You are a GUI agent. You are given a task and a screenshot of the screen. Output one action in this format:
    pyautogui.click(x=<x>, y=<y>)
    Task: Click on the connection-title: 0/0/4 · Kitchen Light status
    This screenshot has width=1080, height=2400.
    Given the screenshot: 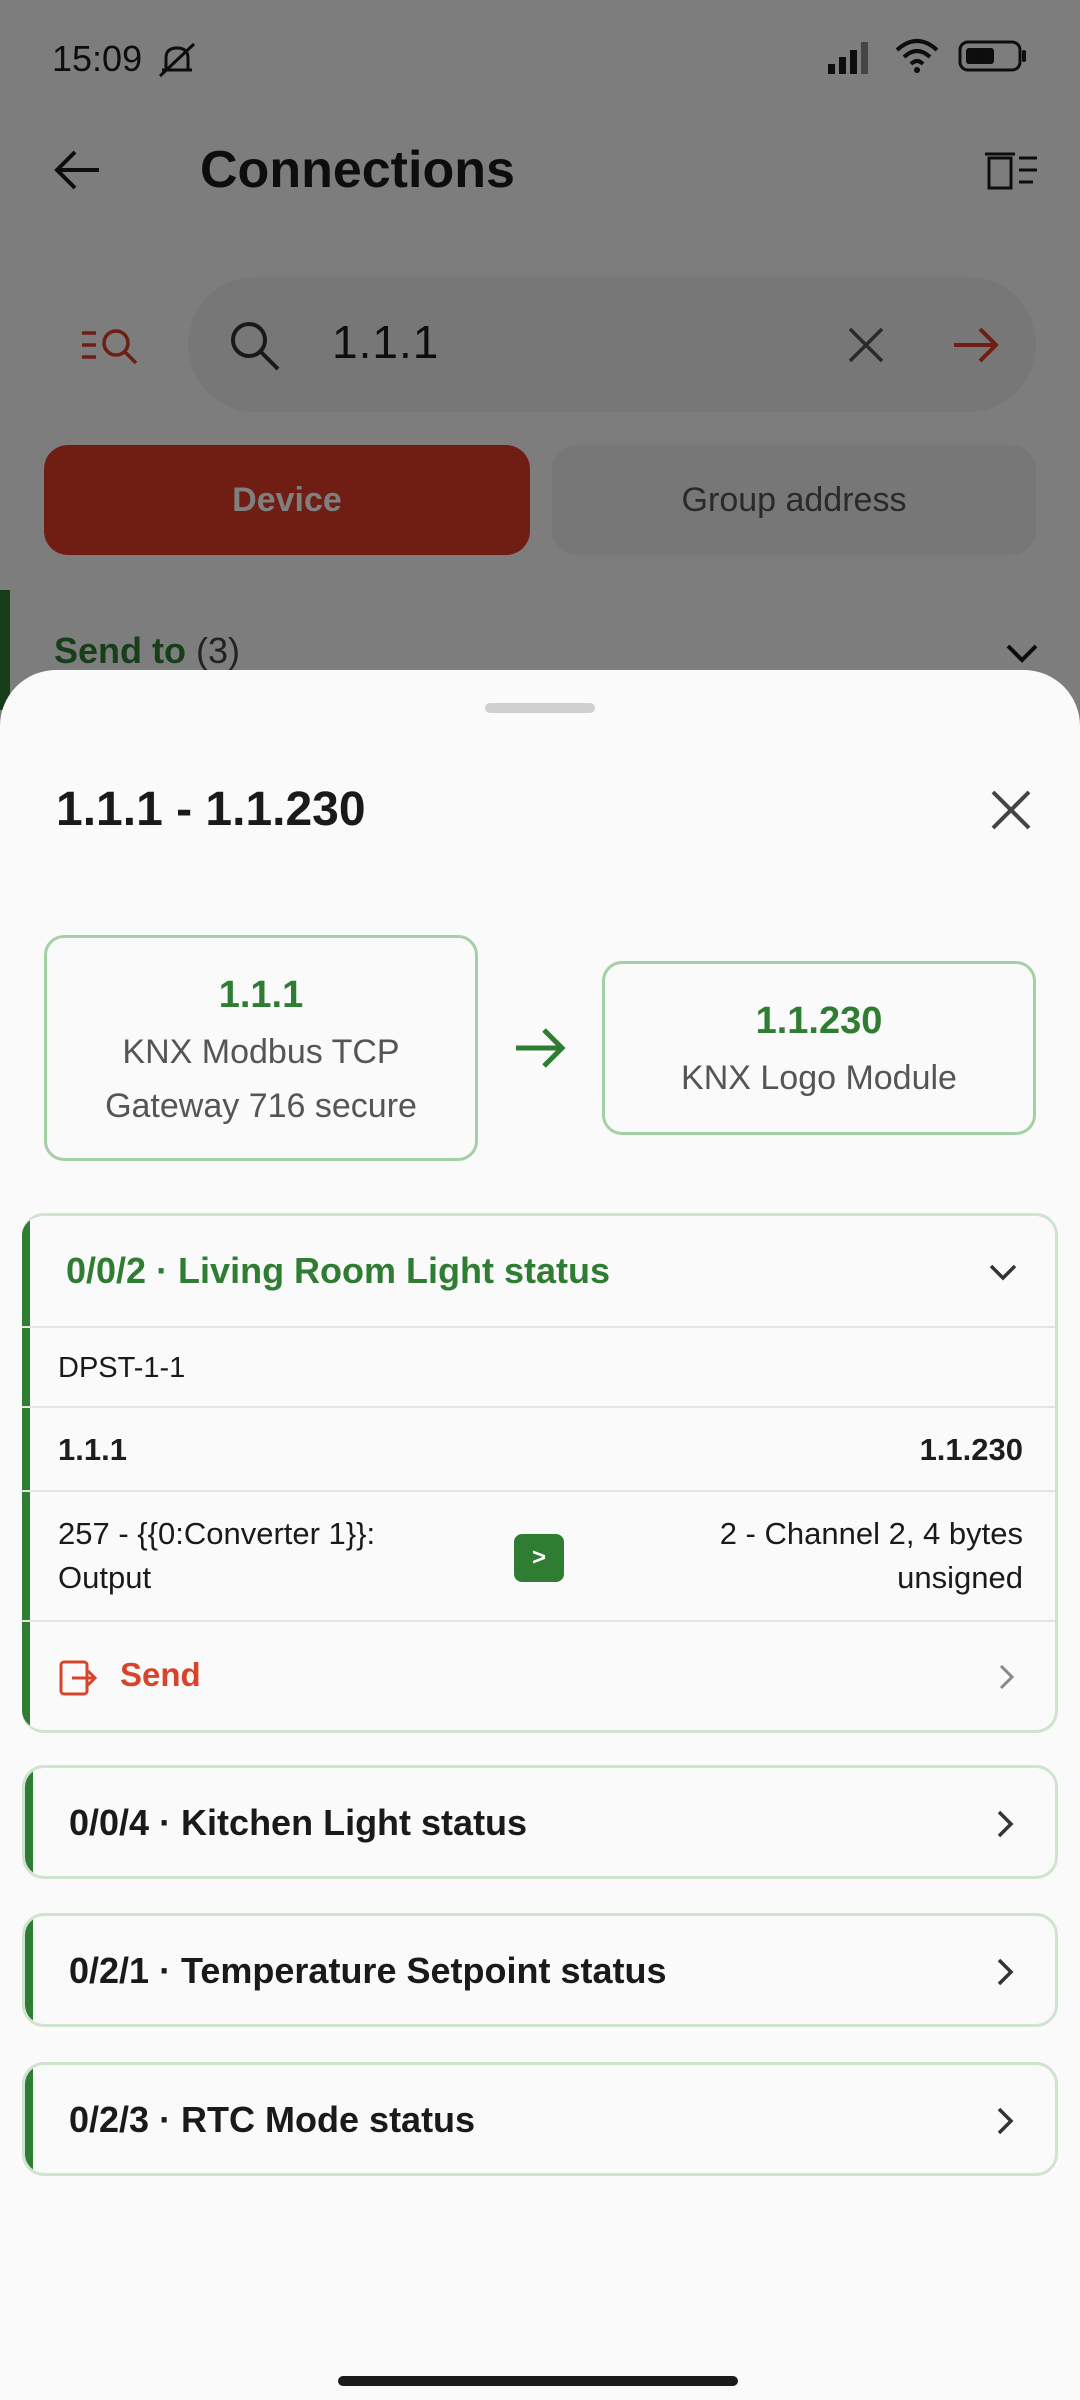 What is the action you would take?
    pyautogui.click(x=298, y=1822)
    